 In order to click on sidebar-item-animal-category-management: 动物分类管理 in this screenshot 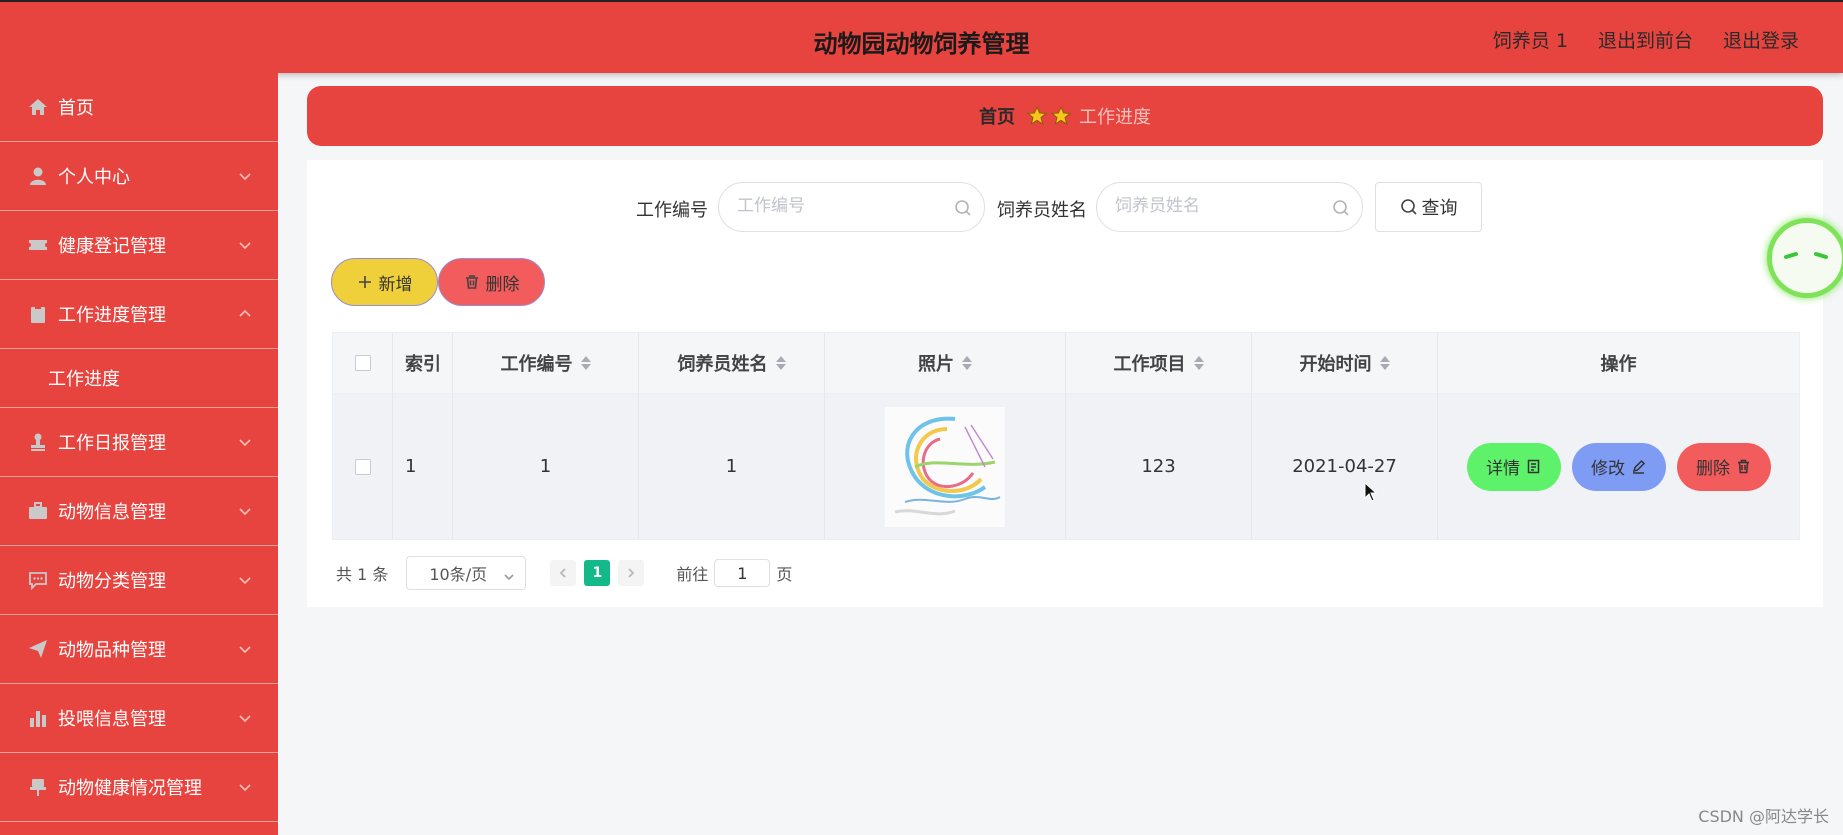, I will do `click(139, 580)`.